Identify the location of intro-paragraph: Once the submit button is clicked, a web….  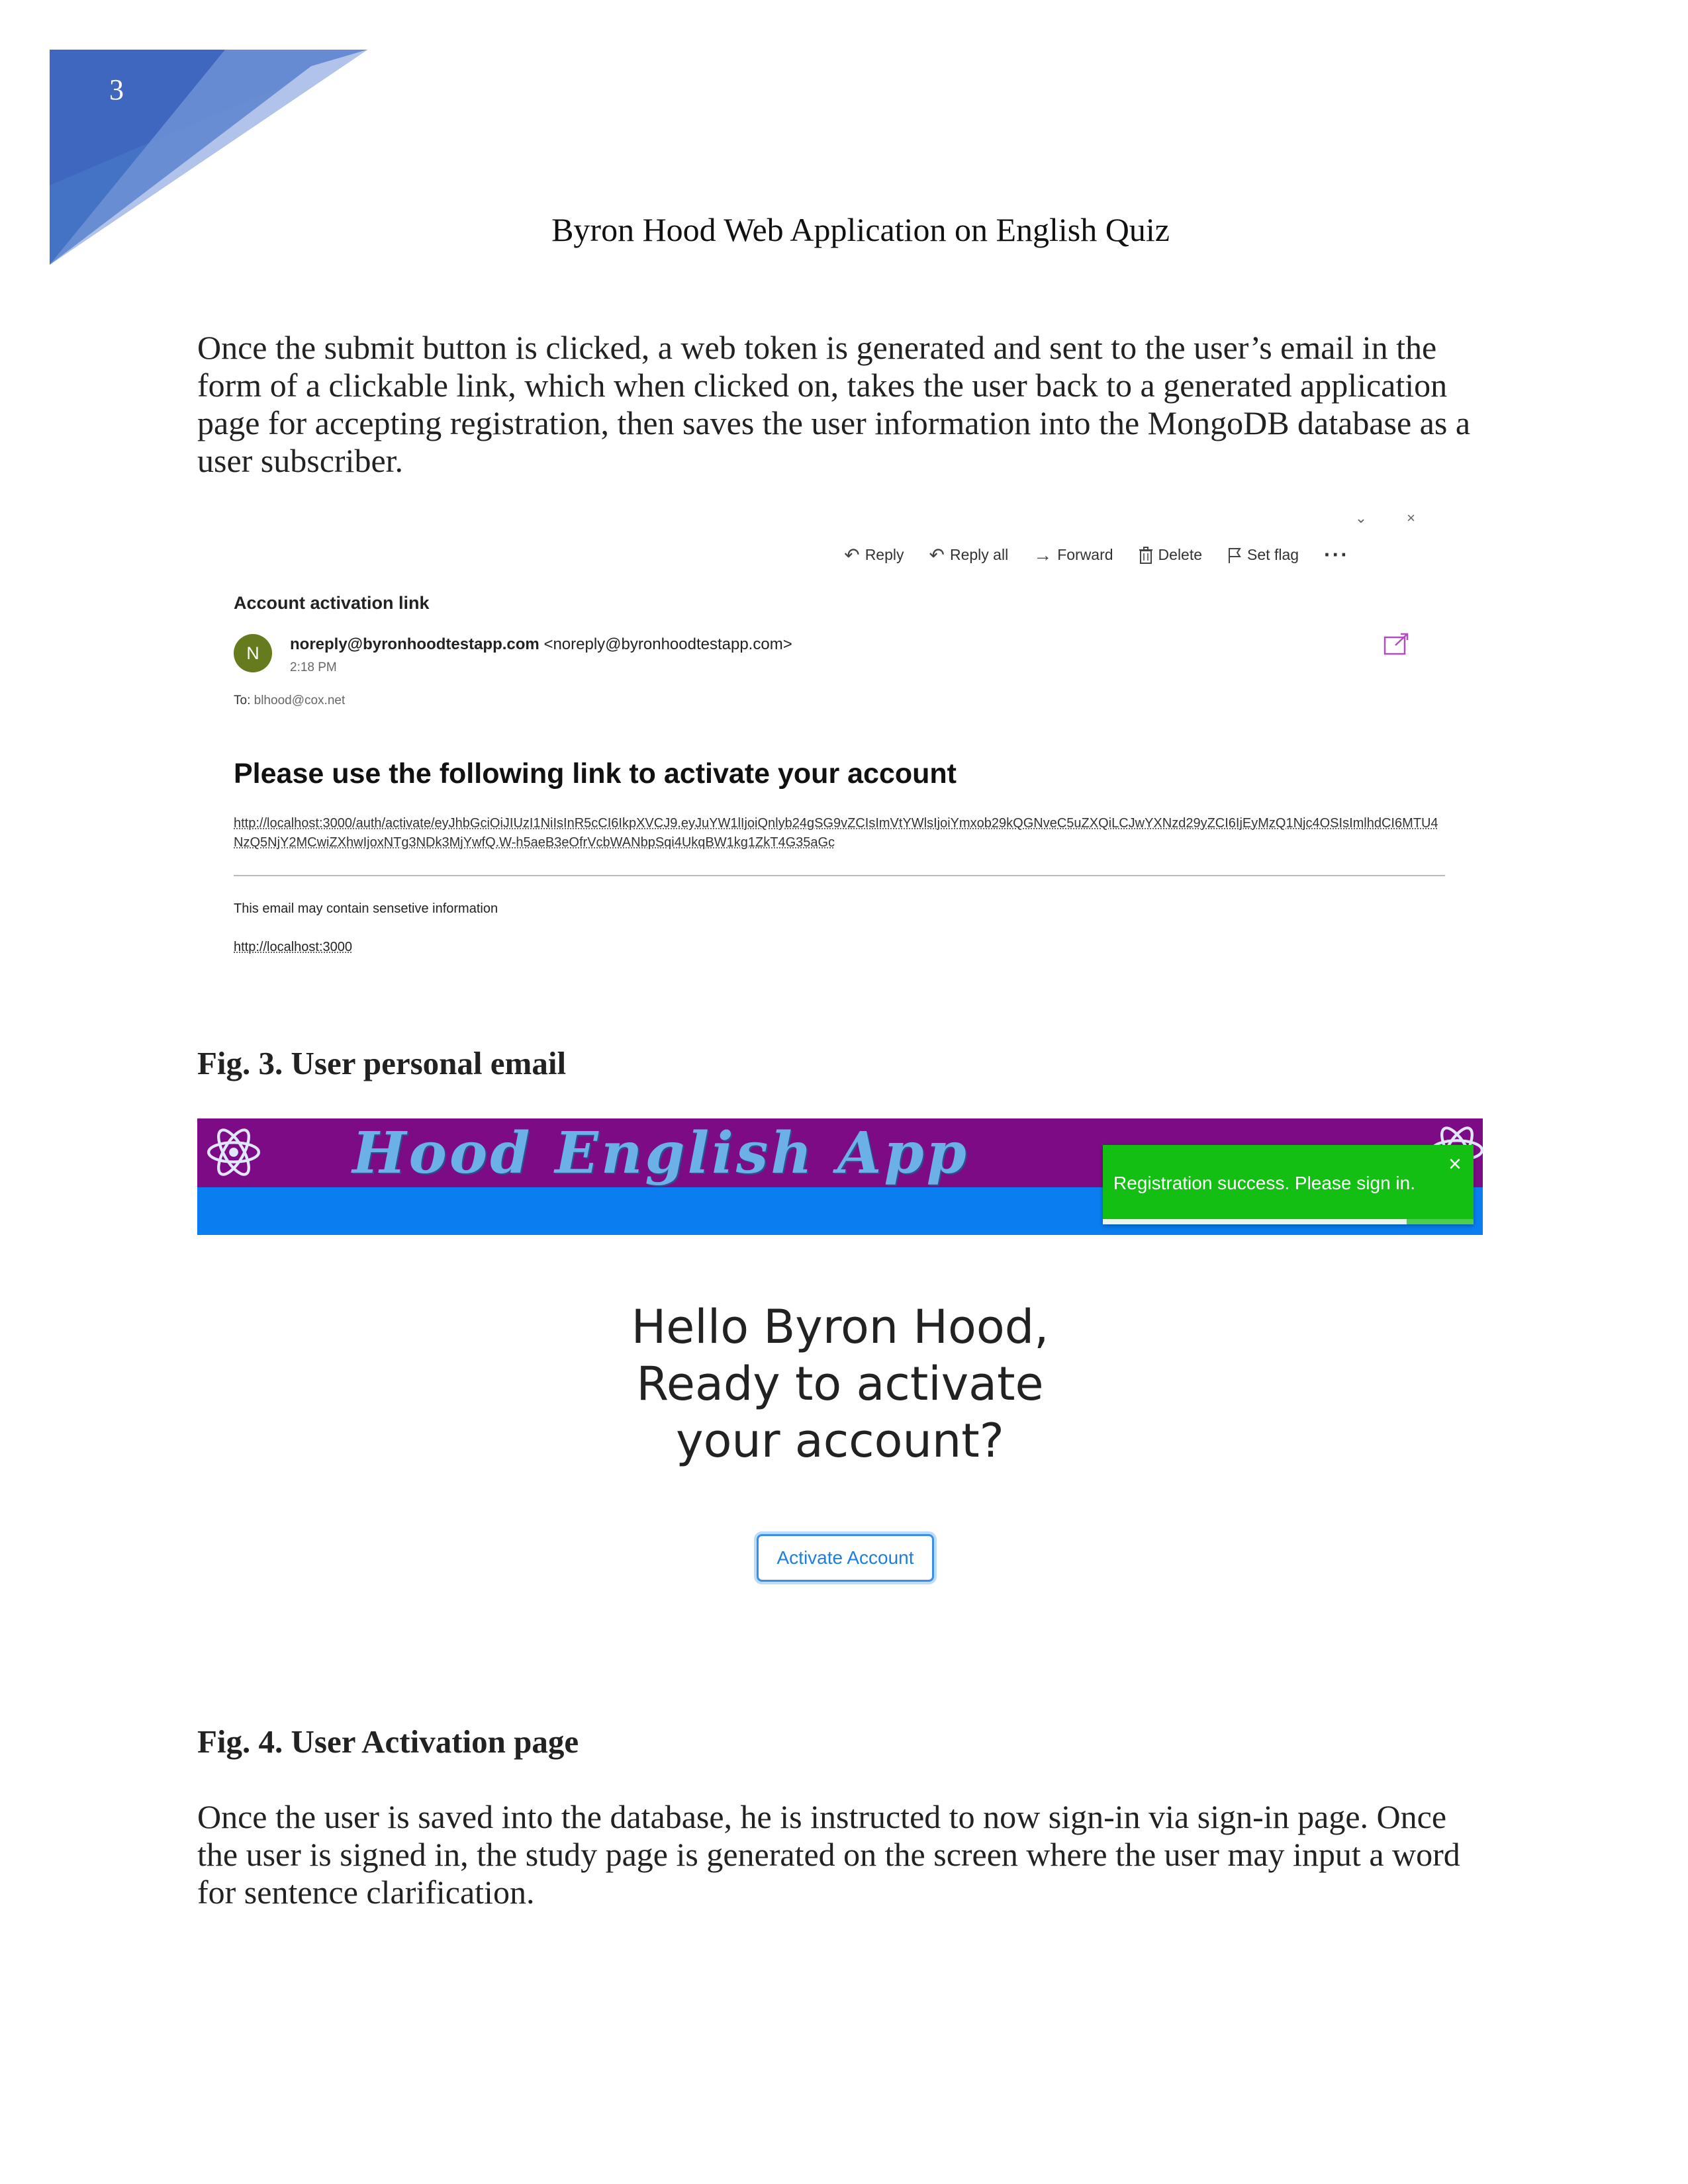
(834, 404).